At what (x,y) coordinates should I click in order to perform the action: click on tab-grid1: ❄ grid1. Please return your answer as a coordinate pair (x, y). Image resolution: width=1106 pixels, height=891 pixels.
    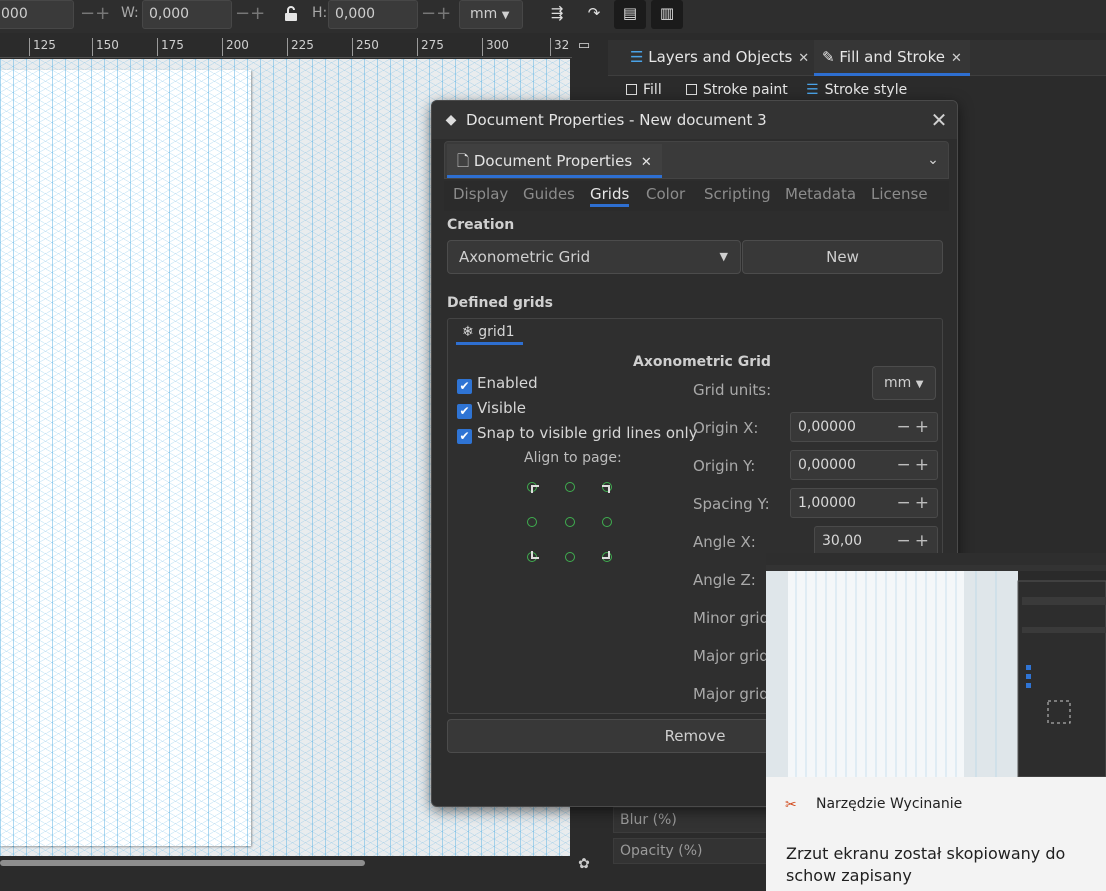
    Looking at the image, I should click on (489, 334).